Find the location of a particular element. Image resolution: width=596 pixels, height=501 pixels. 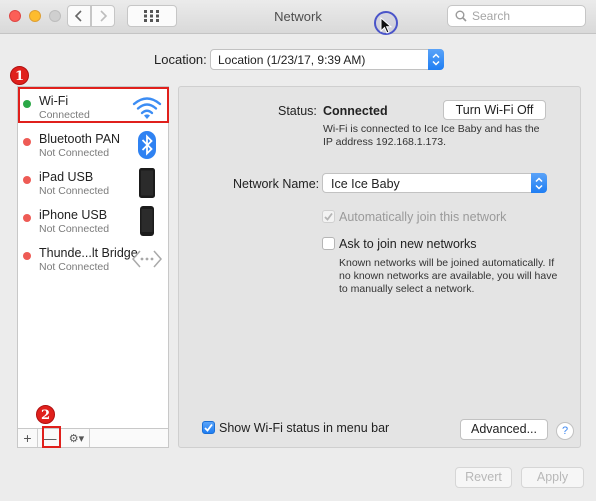

gear-menu-button: ⚙▾ is located at coordinates (77, 438).